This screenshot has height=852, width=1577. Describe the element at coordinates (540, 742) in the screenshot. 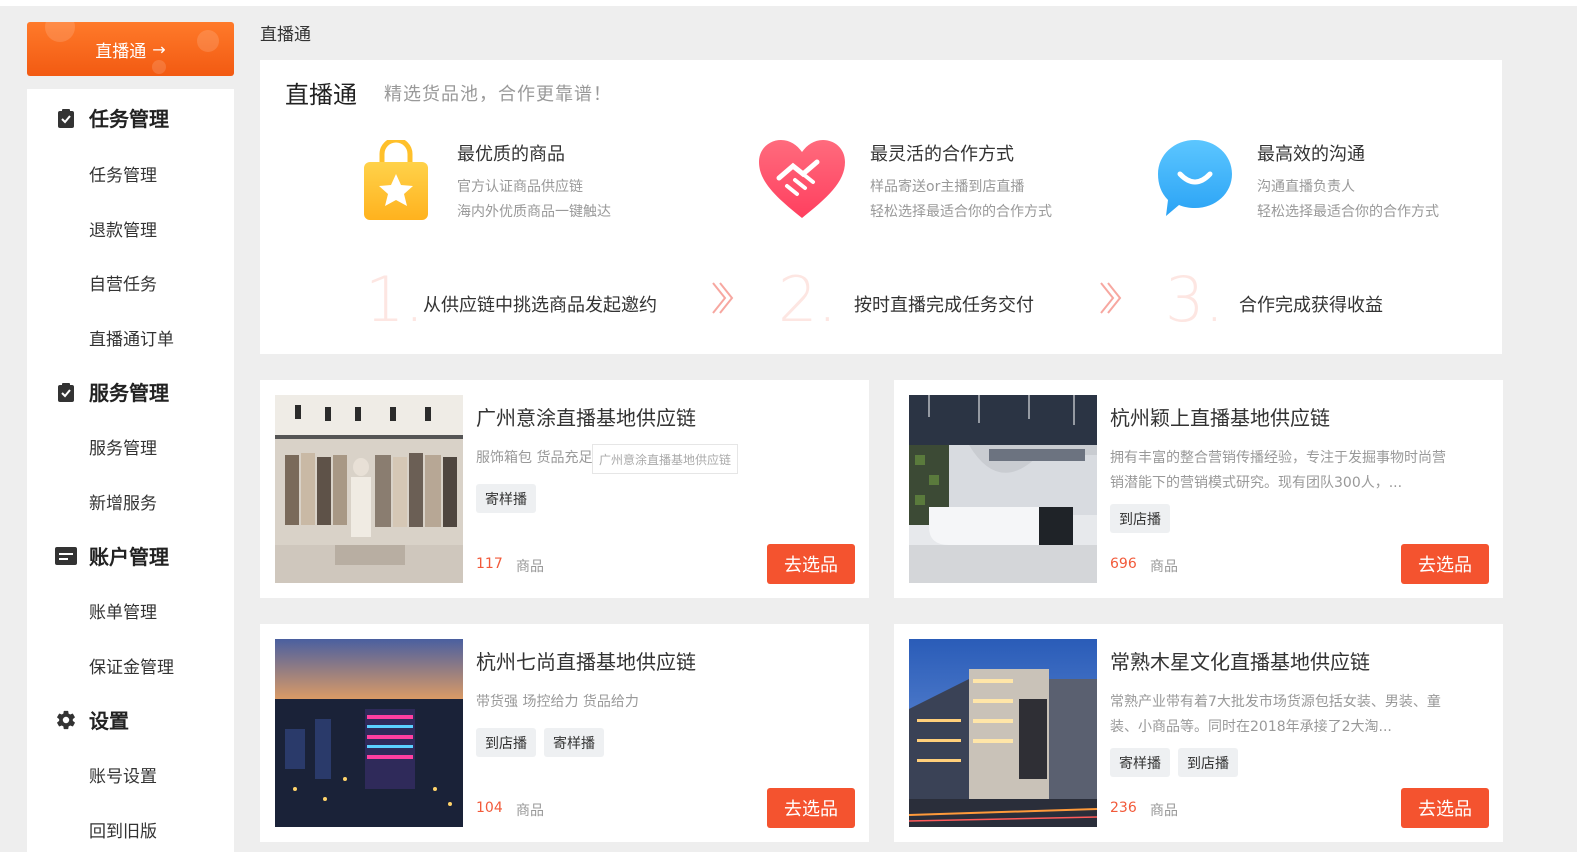

I see `supplier-tags: 到店播 寄样播` at that location.